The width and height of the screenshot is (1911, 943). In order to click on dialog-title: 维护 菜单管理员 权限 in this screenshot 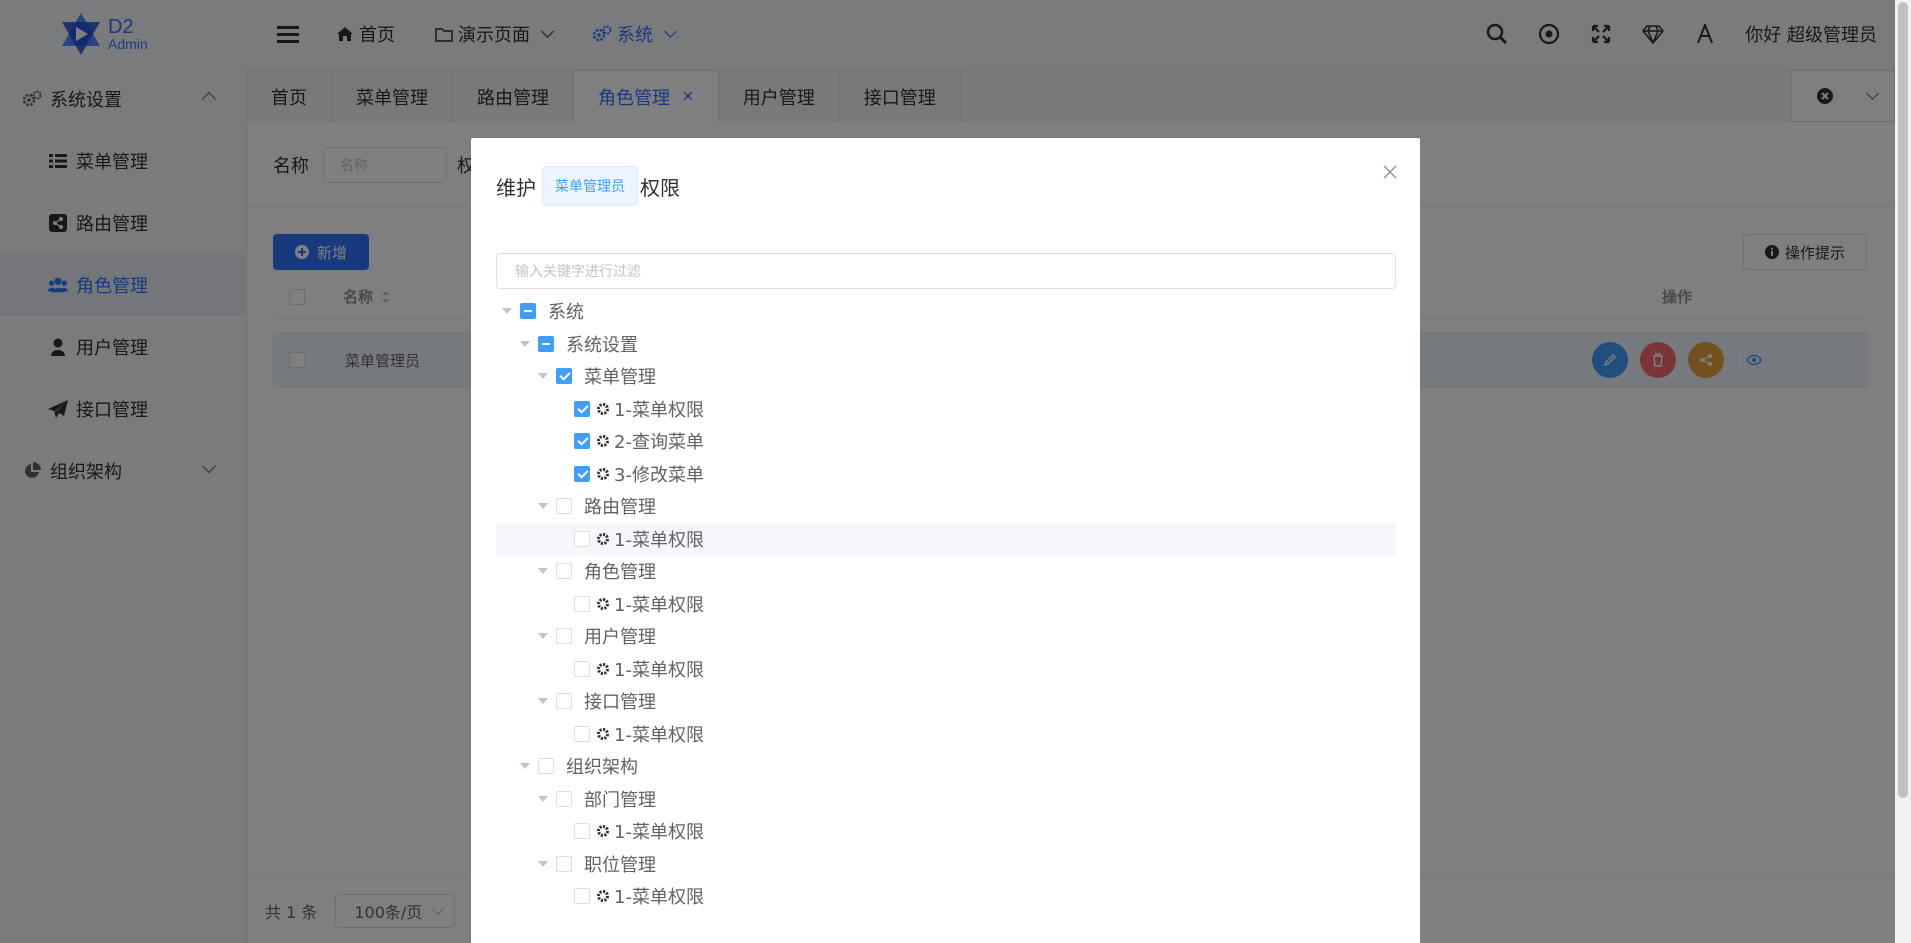, I will do `click(588, 186)`.